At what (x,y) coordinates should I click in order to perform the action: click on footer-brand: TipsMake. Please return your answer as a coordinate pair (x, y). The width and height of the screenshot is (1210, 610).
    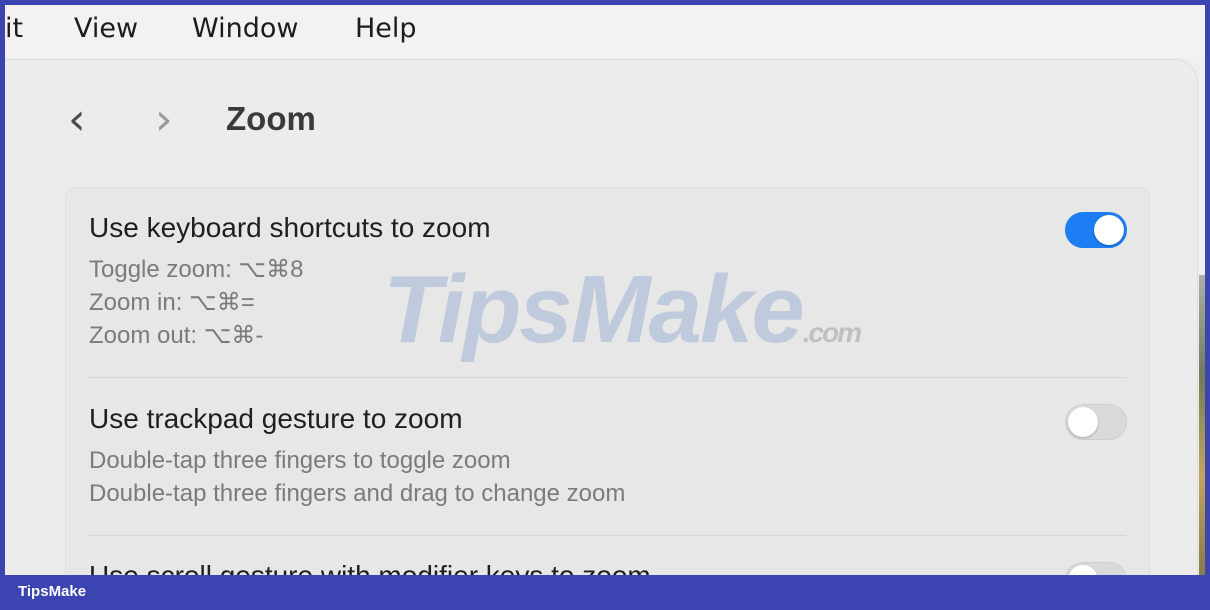
    Looking at the image, I should click on (52, 591).